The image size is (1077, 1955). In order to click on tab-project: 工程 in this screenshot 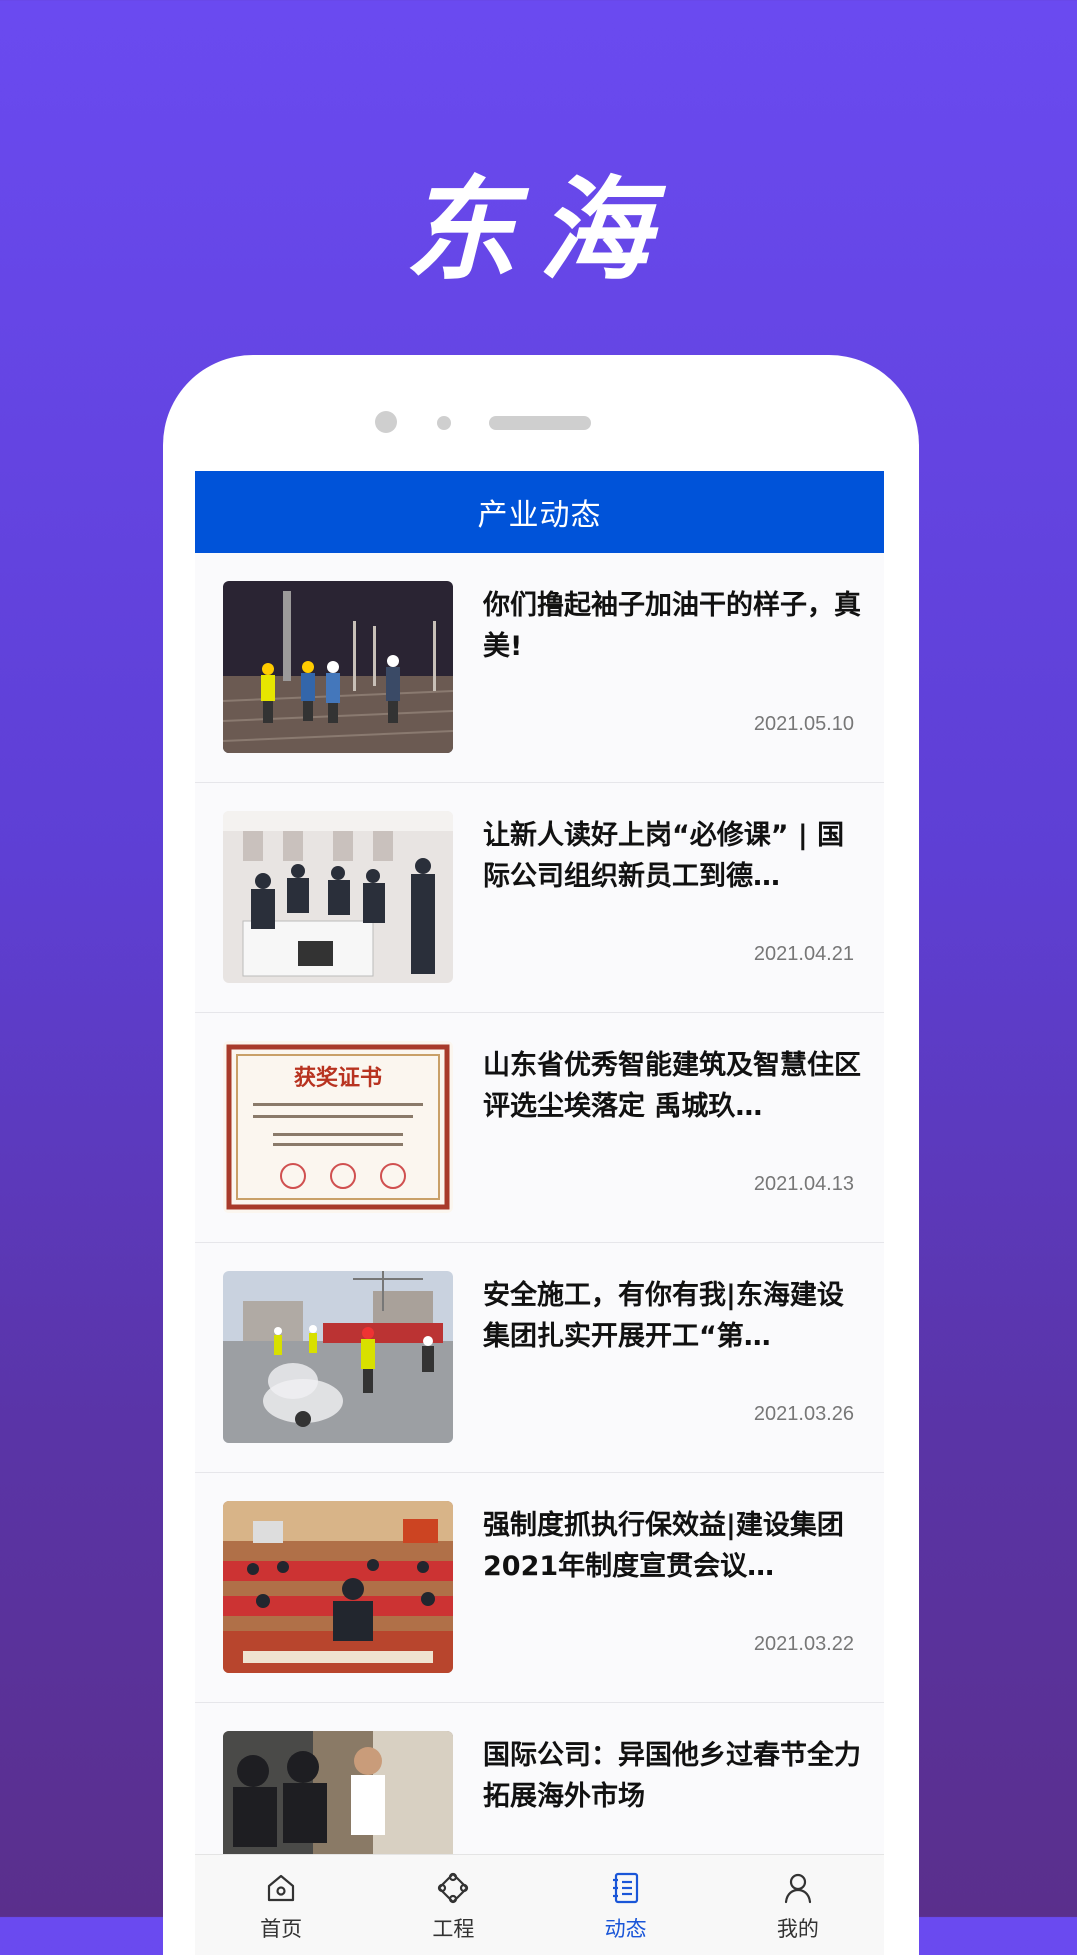, I will do `click(453, 1905)`.